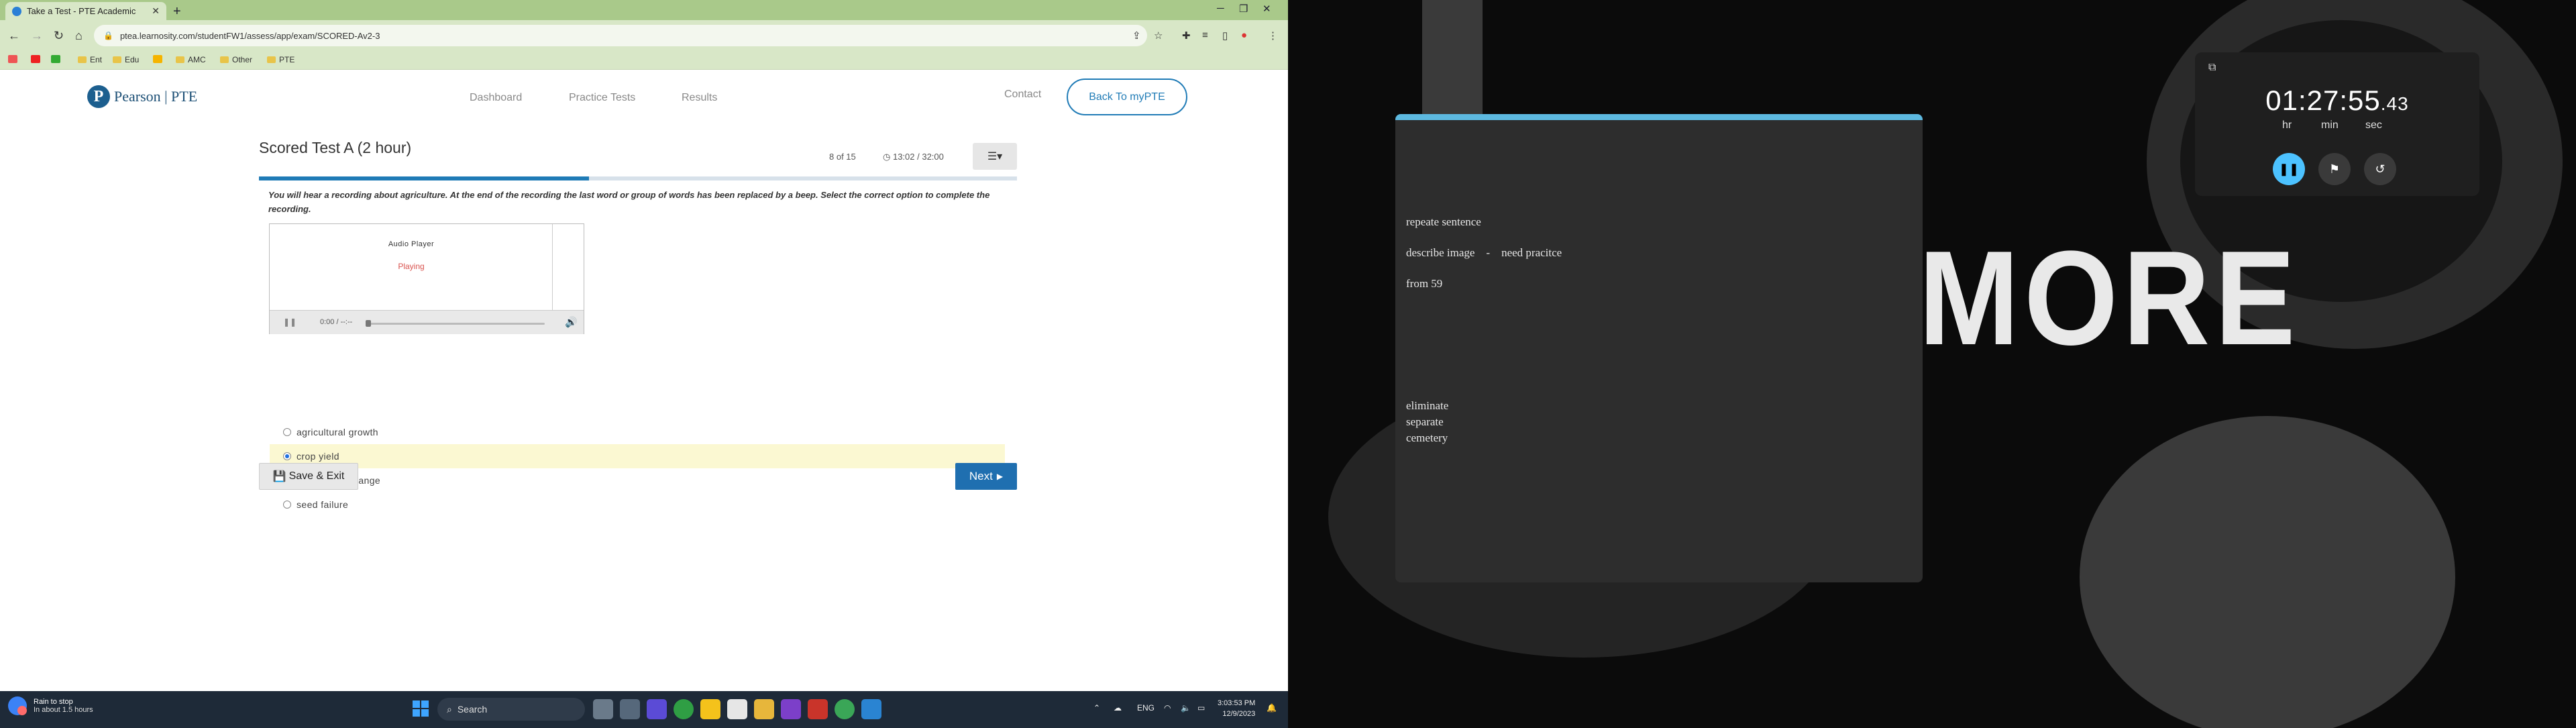 This screenshot has width=2576, height=728. I want to click on notification-bell-icon: 🔔, so click(1272, 708).